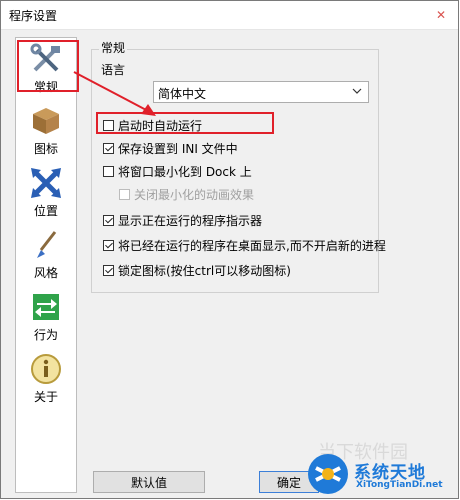 This screenshot has width=460, height=500. Describe the element at coordinates (45, 273) in the screenshot. I see `sidebar-item-label: 风格` at that location.